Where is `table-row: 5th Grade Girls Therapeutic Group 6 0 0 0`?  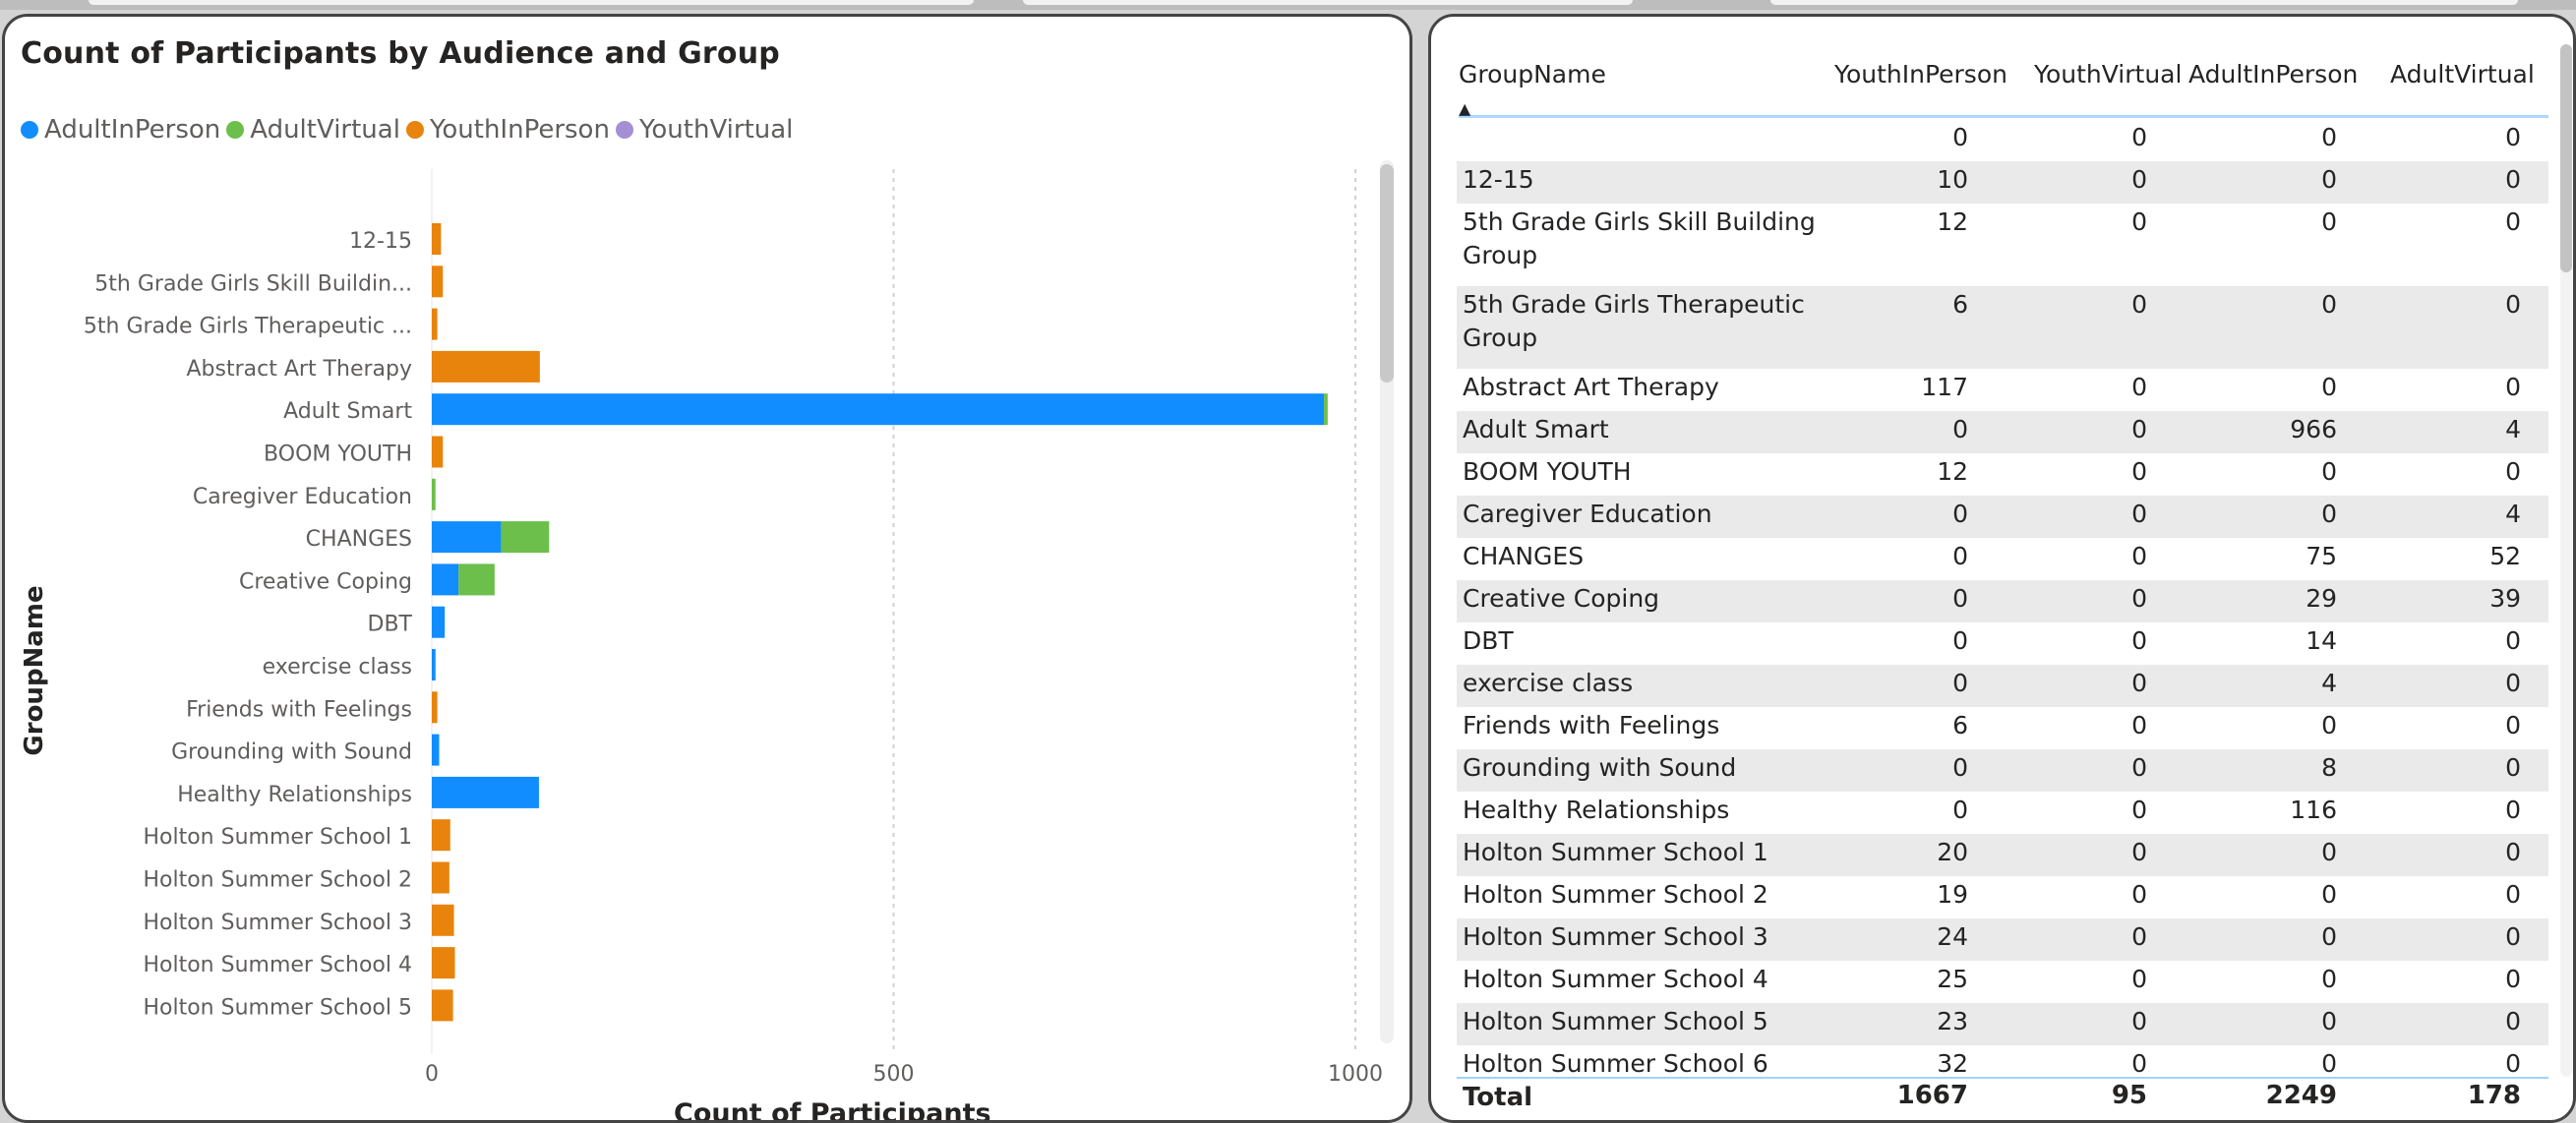 table-row: 5th Grade Girls Therapeutic Group 6 0 0 0 is located at coordinates (2002, 327).